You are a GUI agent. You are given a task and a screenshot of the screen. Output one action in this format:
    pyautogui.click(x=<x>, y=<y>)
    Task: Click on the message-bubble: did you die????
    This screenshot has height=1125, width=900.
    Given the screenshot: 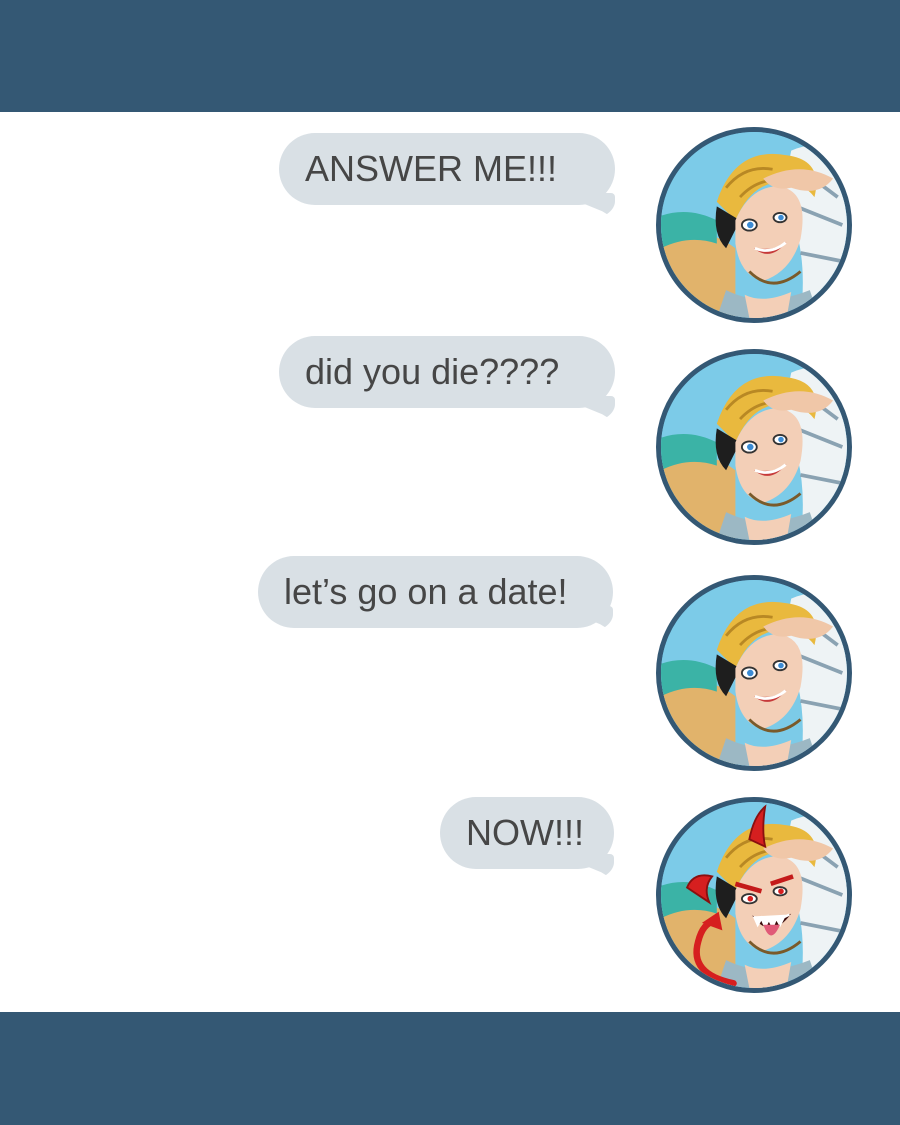 What is the action you would take?
    pyautogui.click(x=447, y=372)
    